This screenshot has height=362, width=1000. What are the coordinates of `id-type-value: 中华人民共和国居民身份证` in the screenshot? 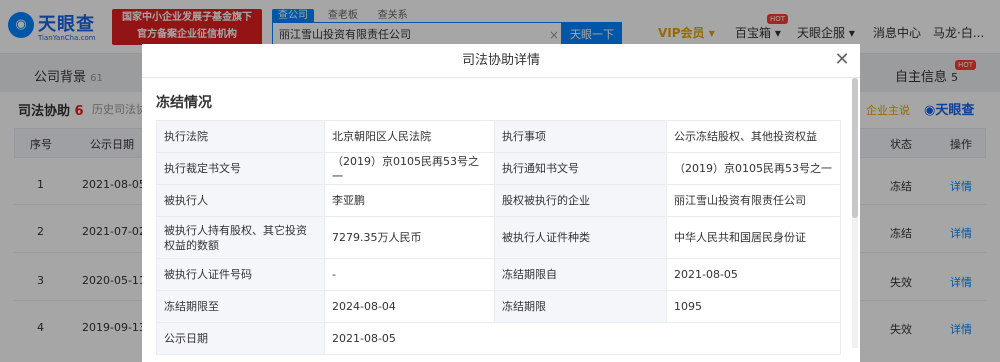 It's located at (753, 237).